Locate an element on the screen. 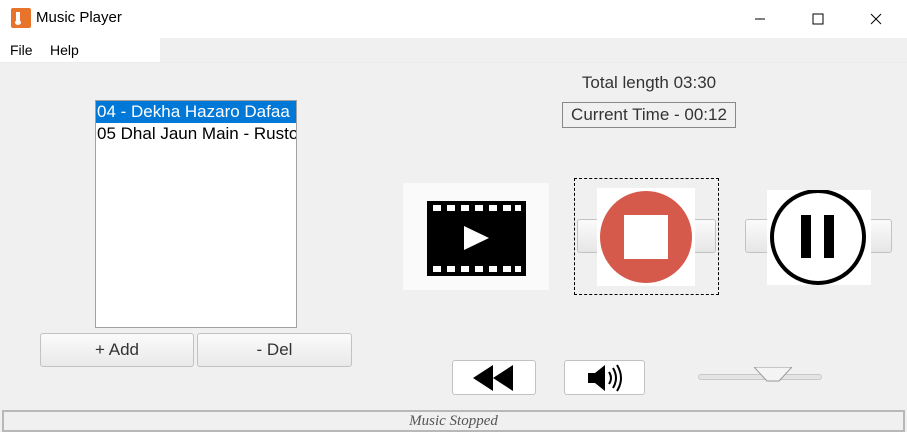 The height and width of the screenshot is (432, 907). maximize-icon is located at coordinates (818, 19).